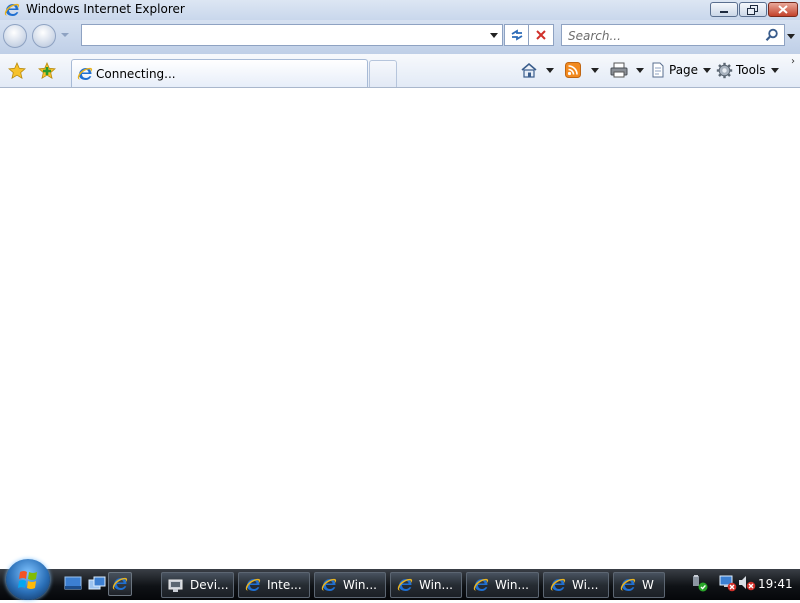 The height and width of the screenshot is (603, 800). Describe the element at coordinates (383, 73) in the screenshot. I see `new-tab-button` at that location.